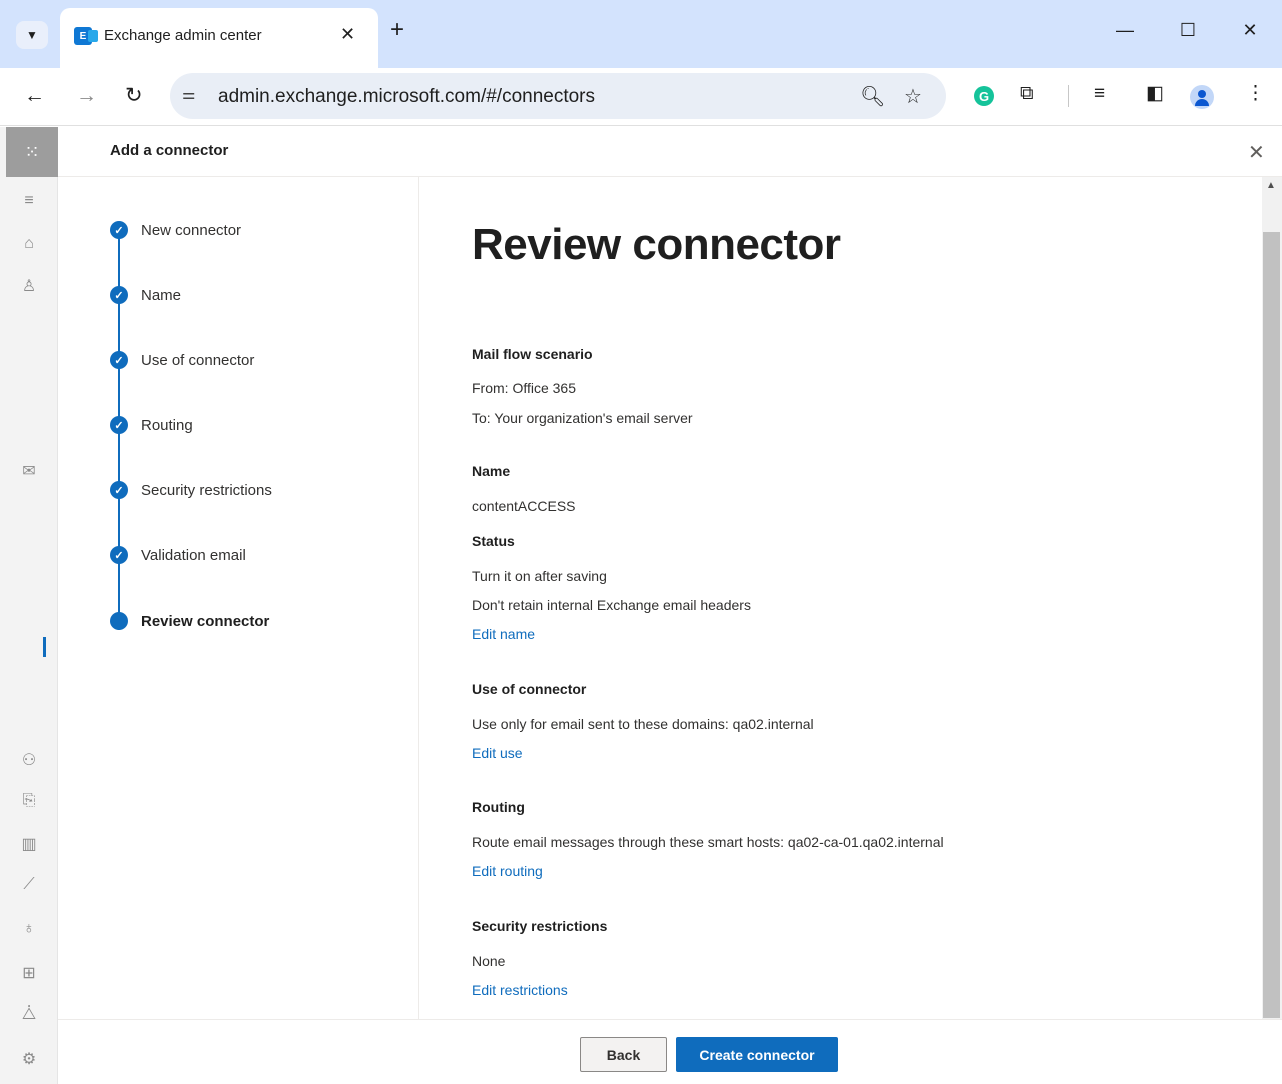 This screenshot has height=1084, width=1282. What do you see at coordinates (1202, 97) in the screenshot?
I see `profile-avatar-icon` at bounding box center [1202, 97].